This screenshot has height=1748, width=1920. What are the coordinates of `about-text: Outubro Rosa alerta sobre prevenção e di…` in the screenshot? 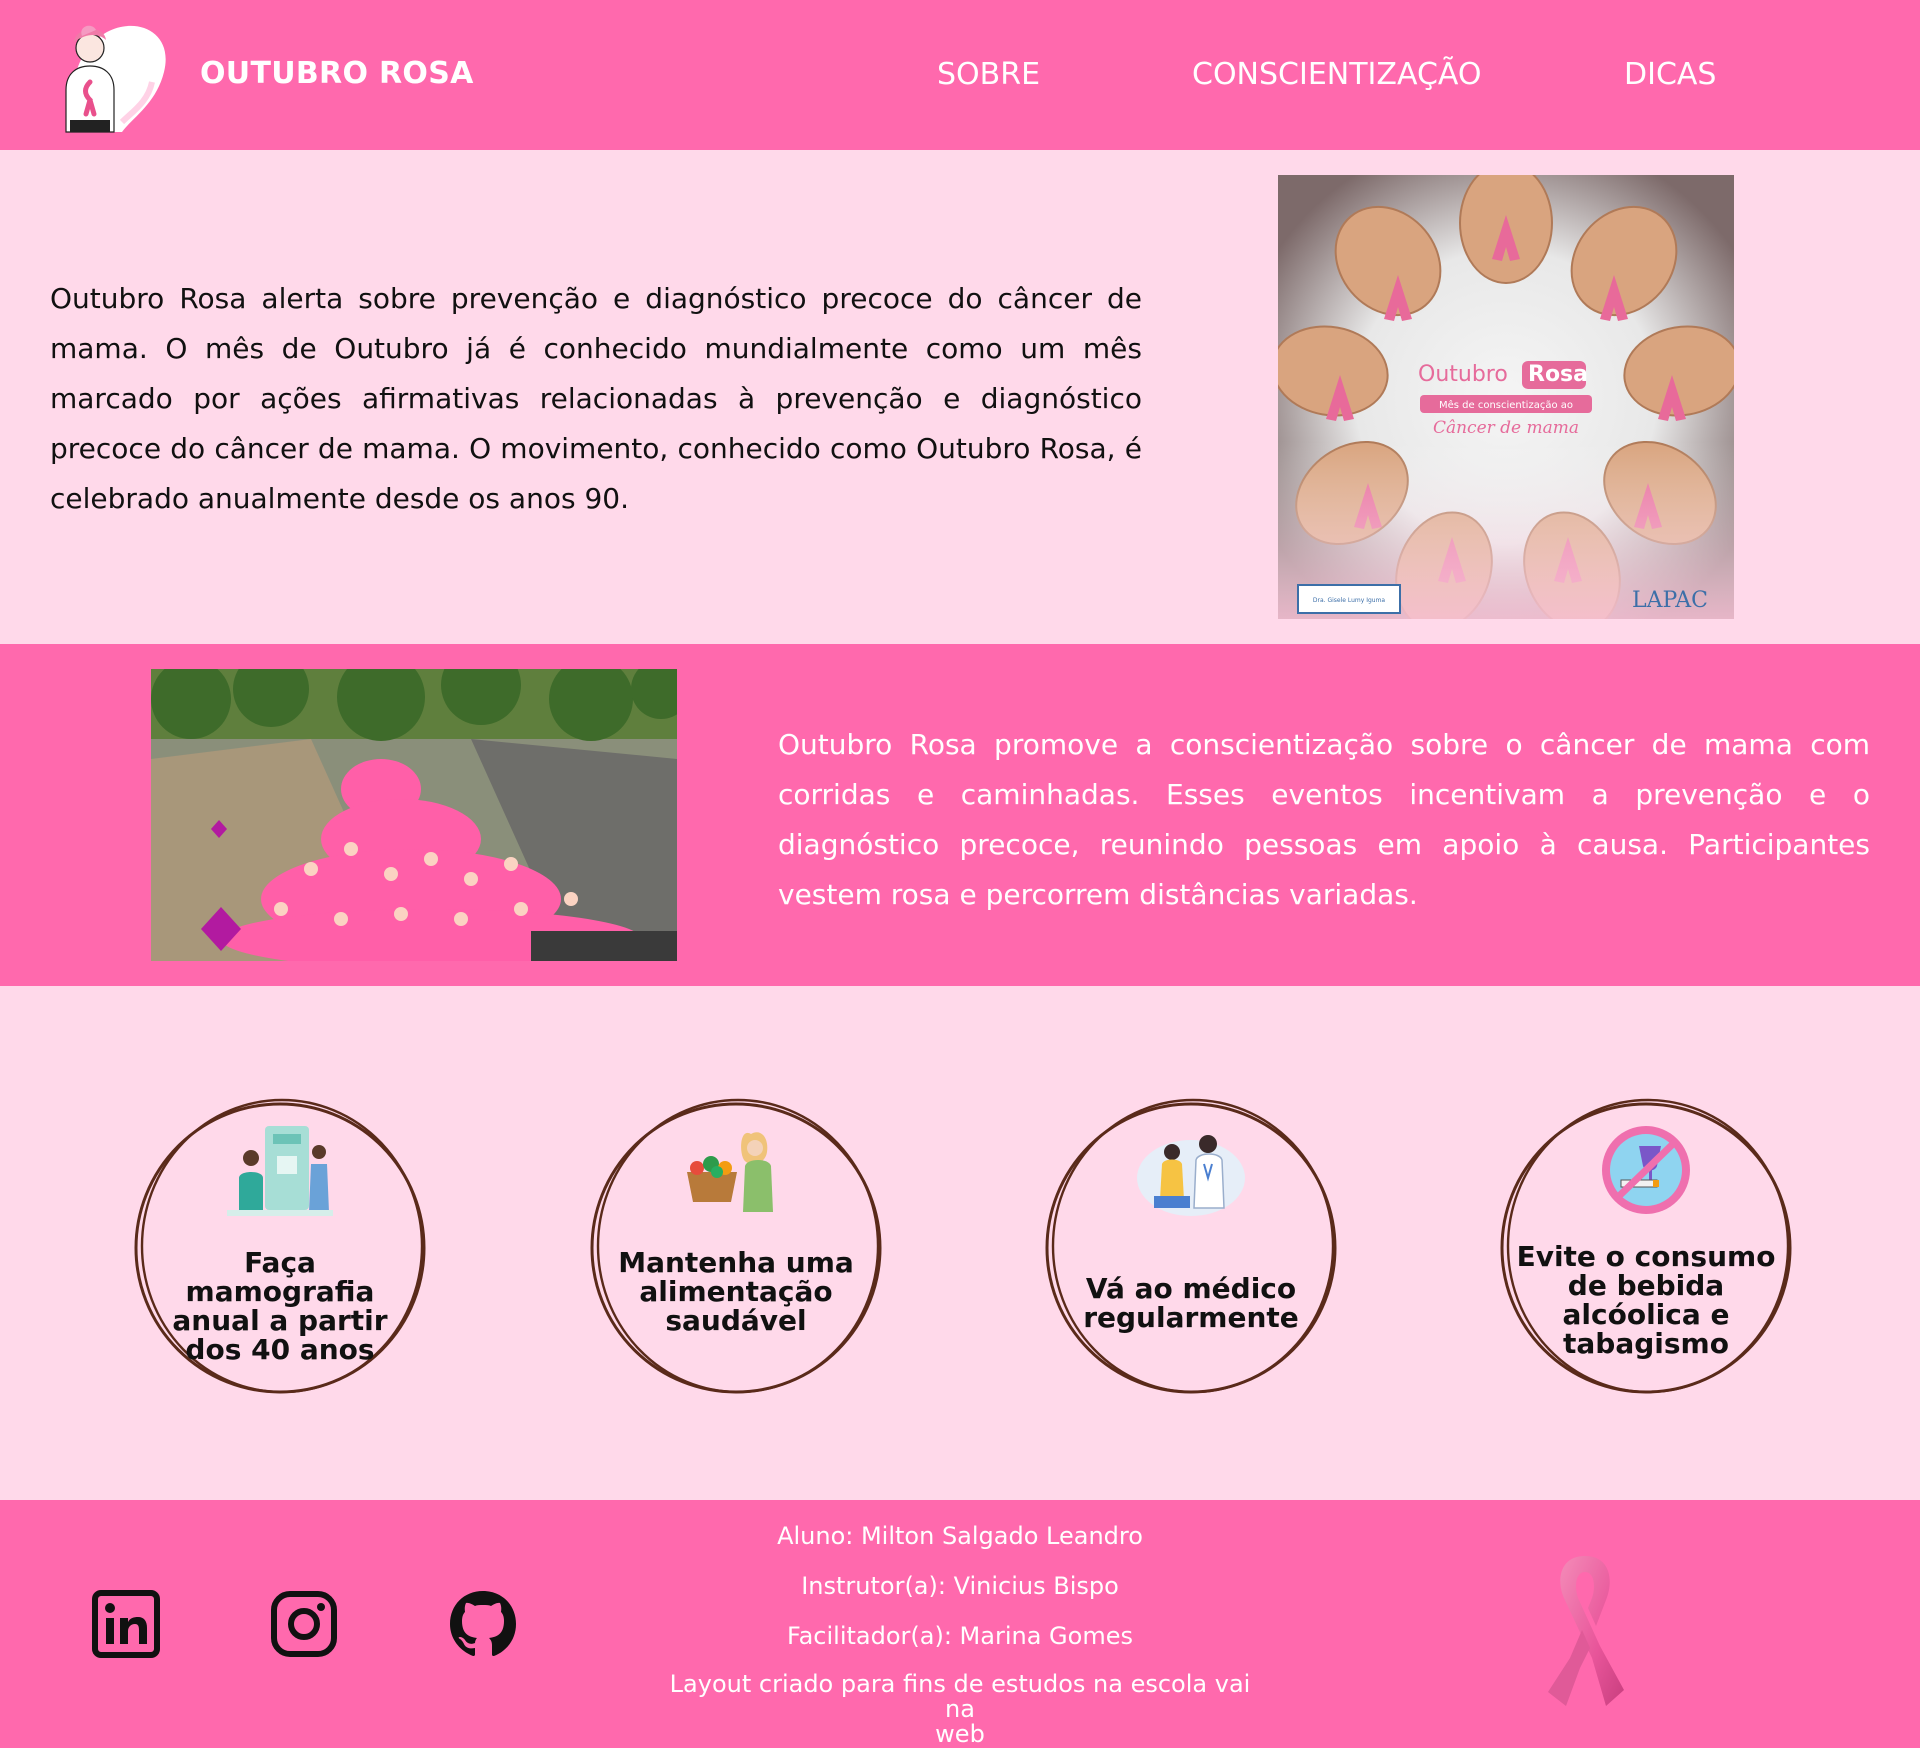 It's located at (596, 398).